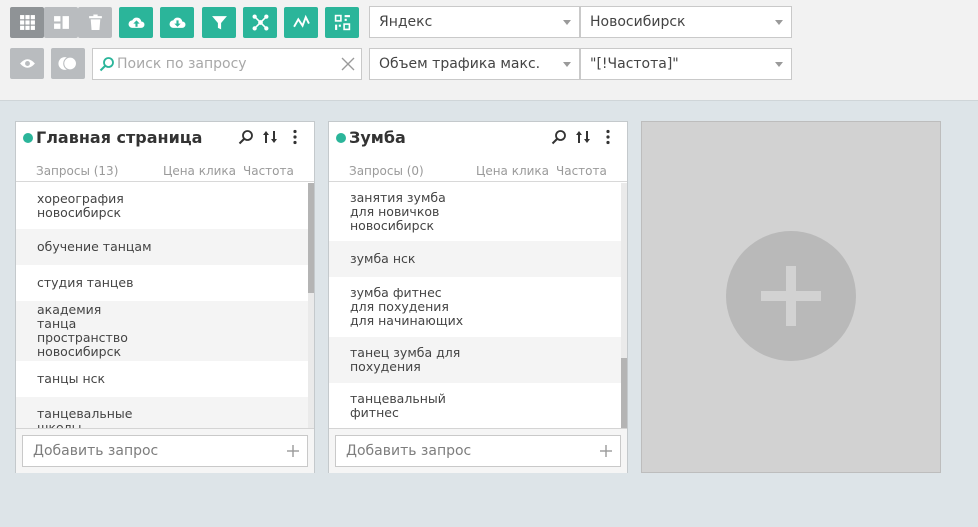  I want to click on search-engine-value: Яндекс, so click(406, 22).